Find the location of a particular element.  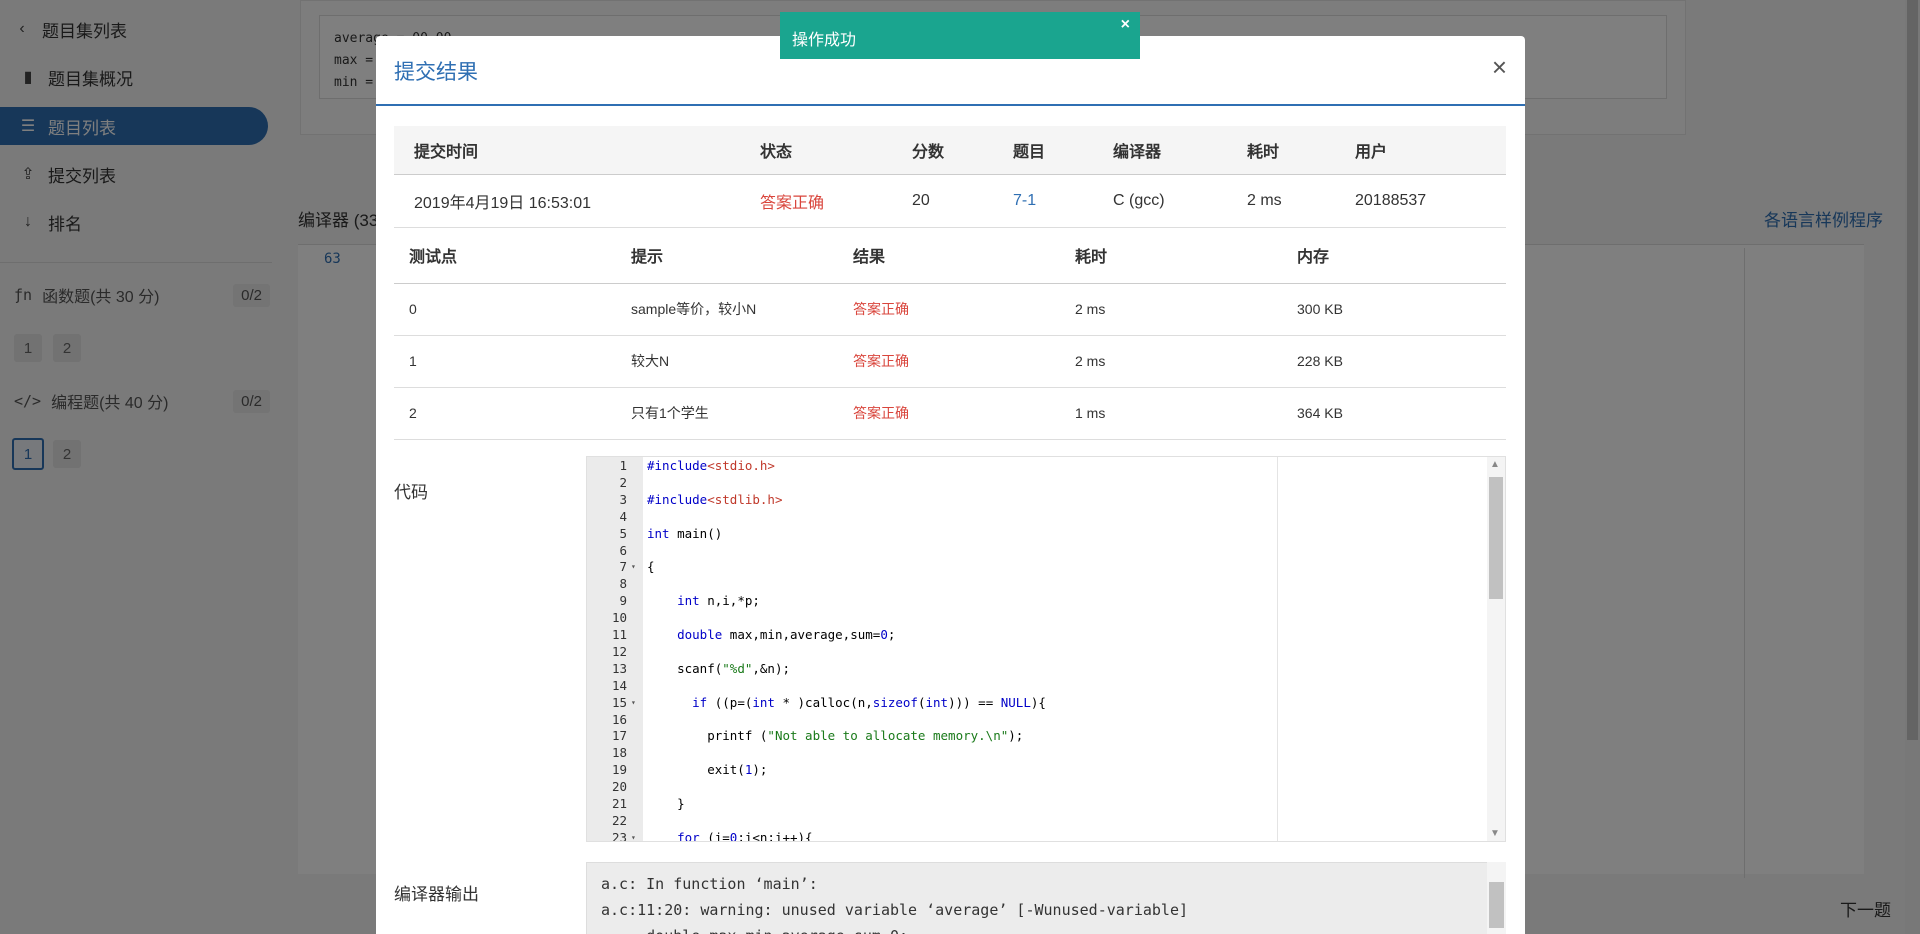

line-number: 12 is located at coordinates (619, 651).